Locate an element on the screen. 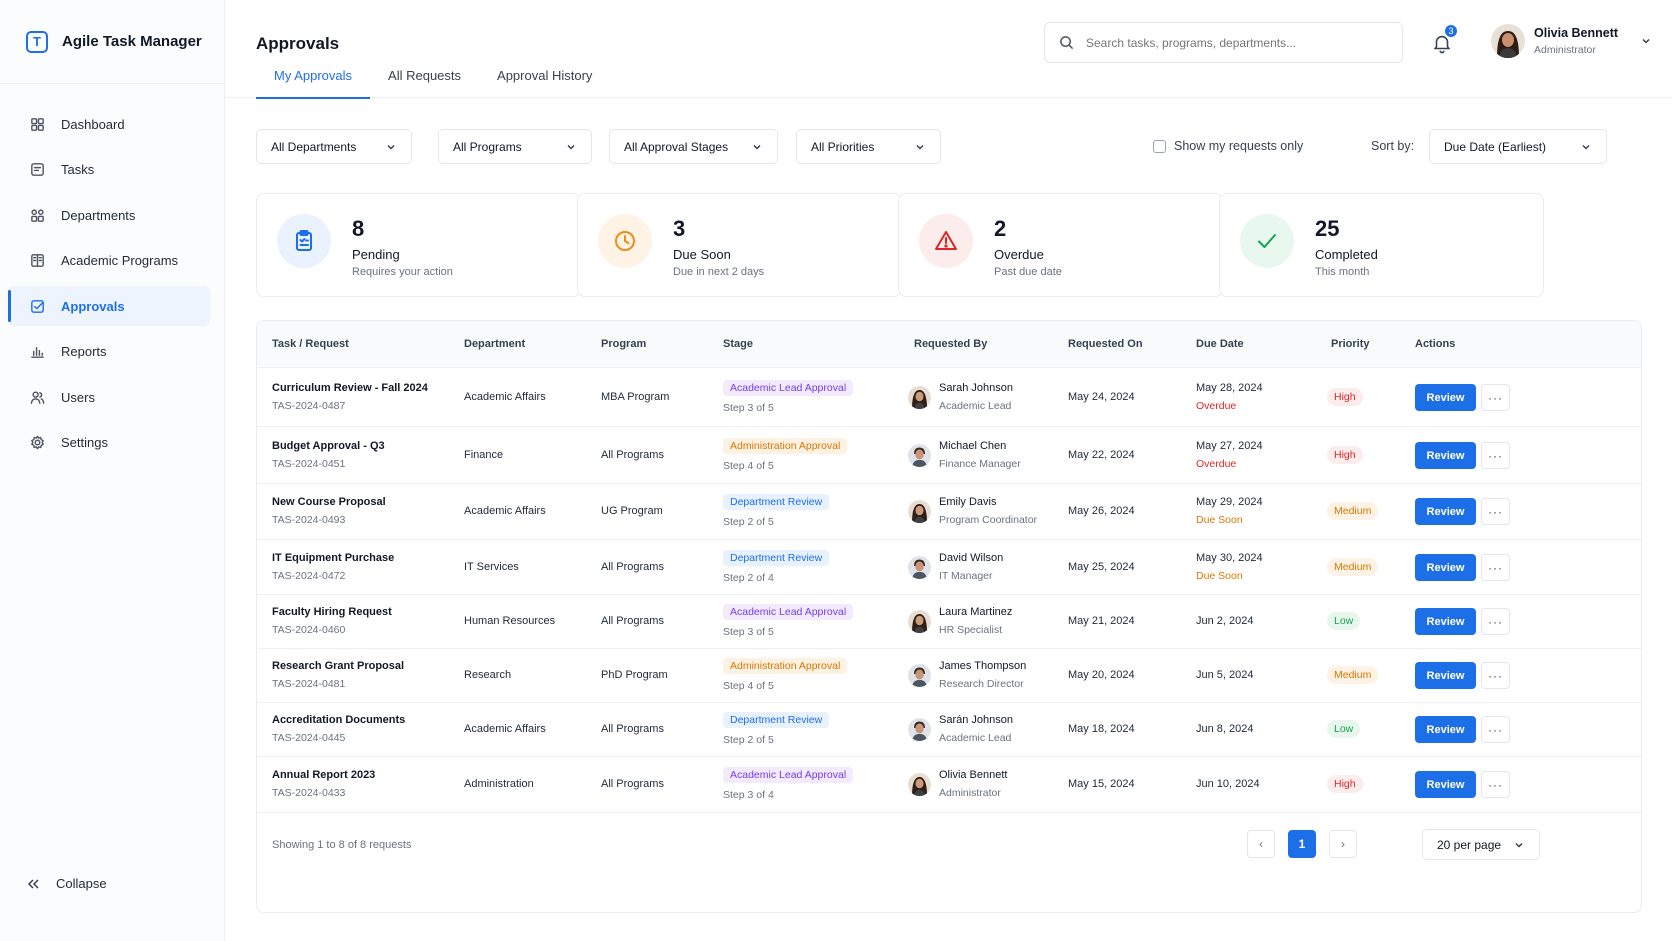 The width and height of the screenshot is (1672, 941). per-page-dropdown: 20 per page is located at coordinates (1481, 844).